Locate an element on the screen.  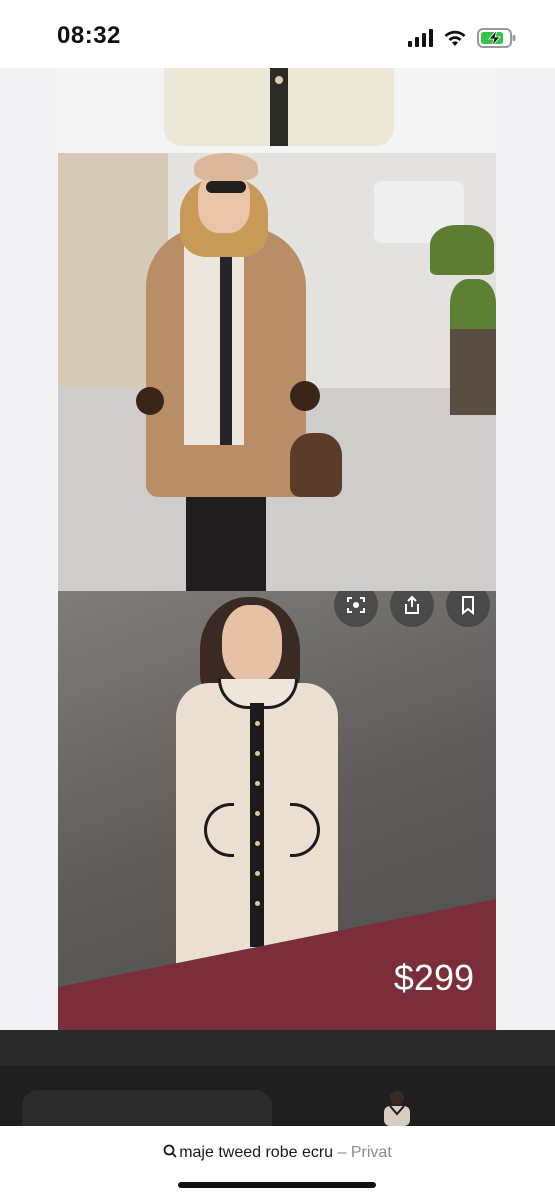
search-icon is located at coordinates (170, 1151).